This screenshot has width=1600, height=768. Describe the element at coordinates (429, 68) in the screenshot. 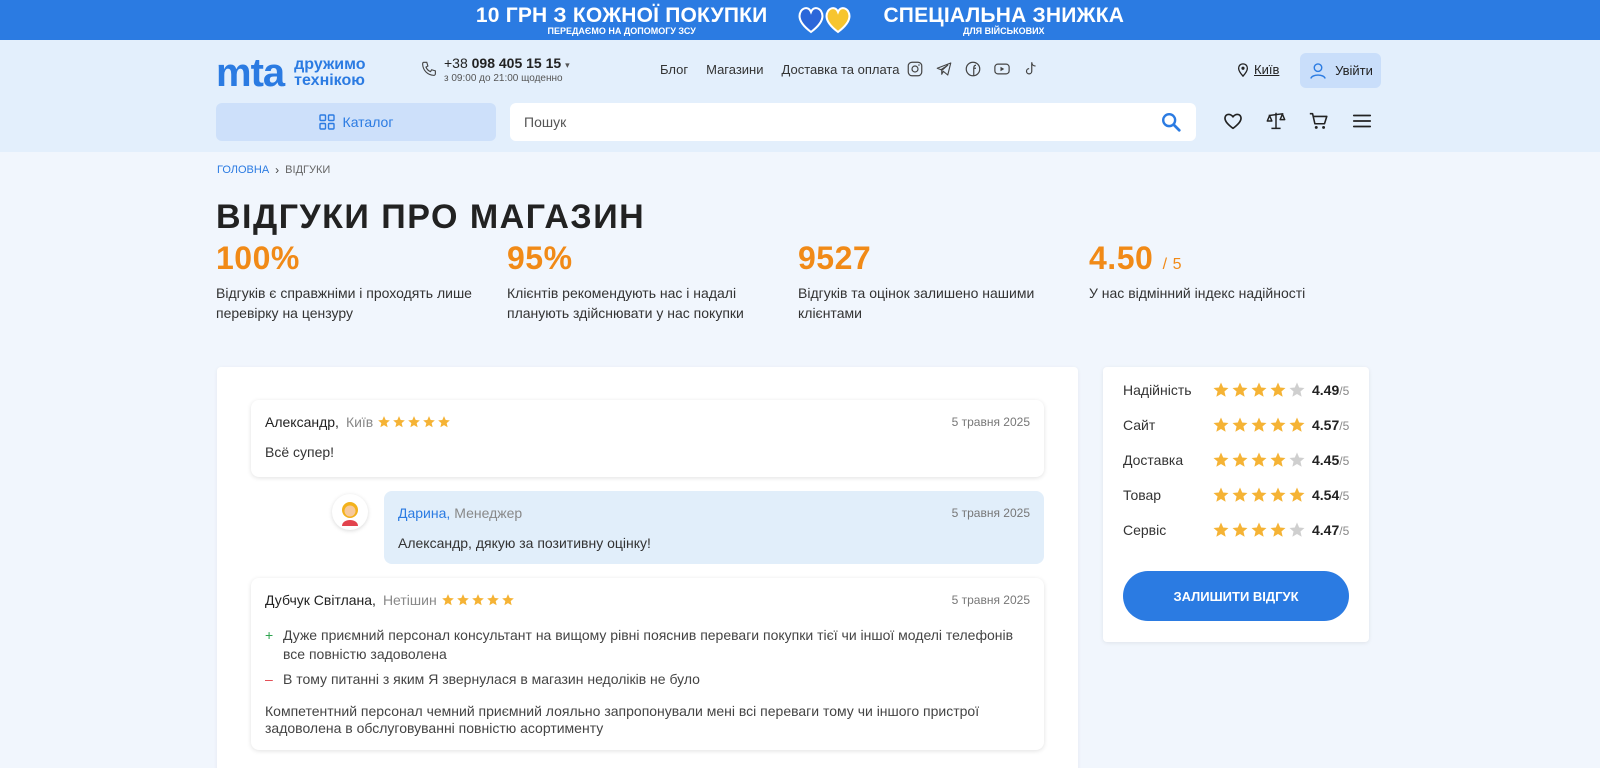

I see `phone-icon` at that location.